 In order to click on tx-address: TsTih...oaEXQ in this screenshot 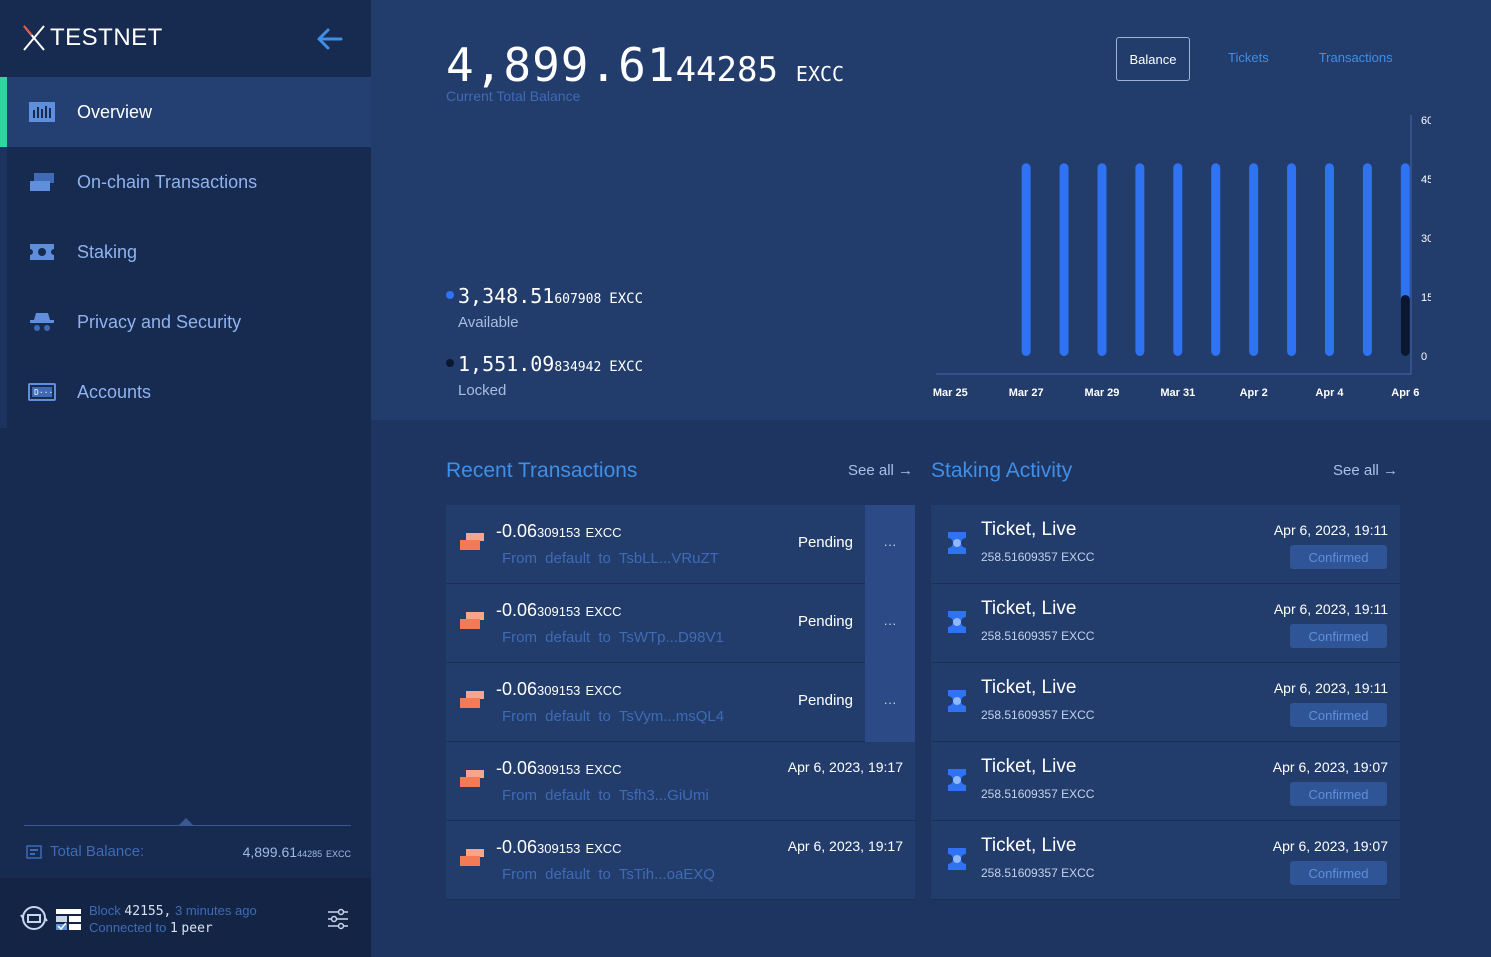, I will do `click(666, 874)`.